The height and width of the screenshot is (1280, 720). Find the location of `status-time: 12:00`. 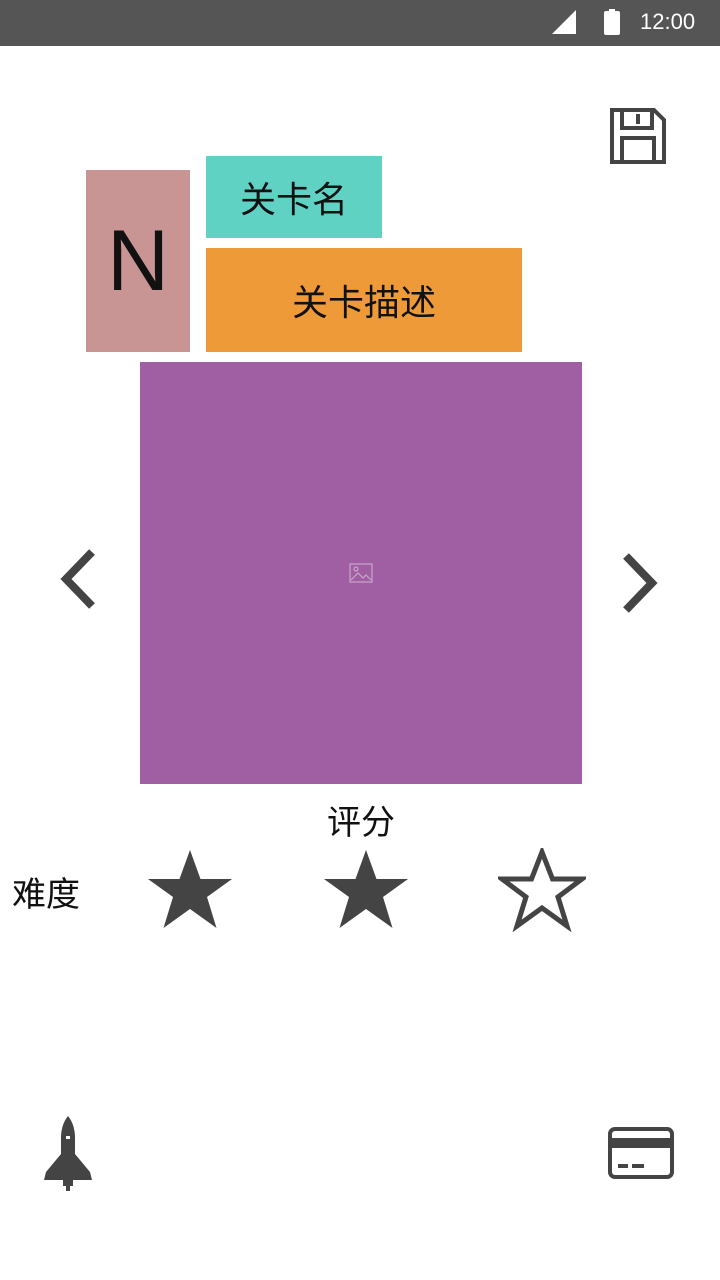

status-time: 12:00 is located at coordinates (668, 21).